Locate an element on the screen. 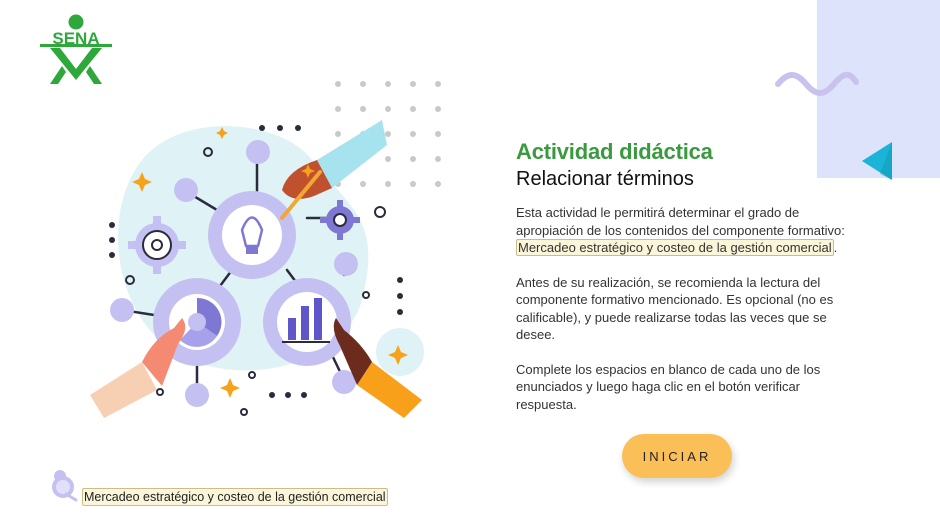 The width and height of the screenshot is (940, 528). back-arrow-icon is located at coordinates (877, 161).